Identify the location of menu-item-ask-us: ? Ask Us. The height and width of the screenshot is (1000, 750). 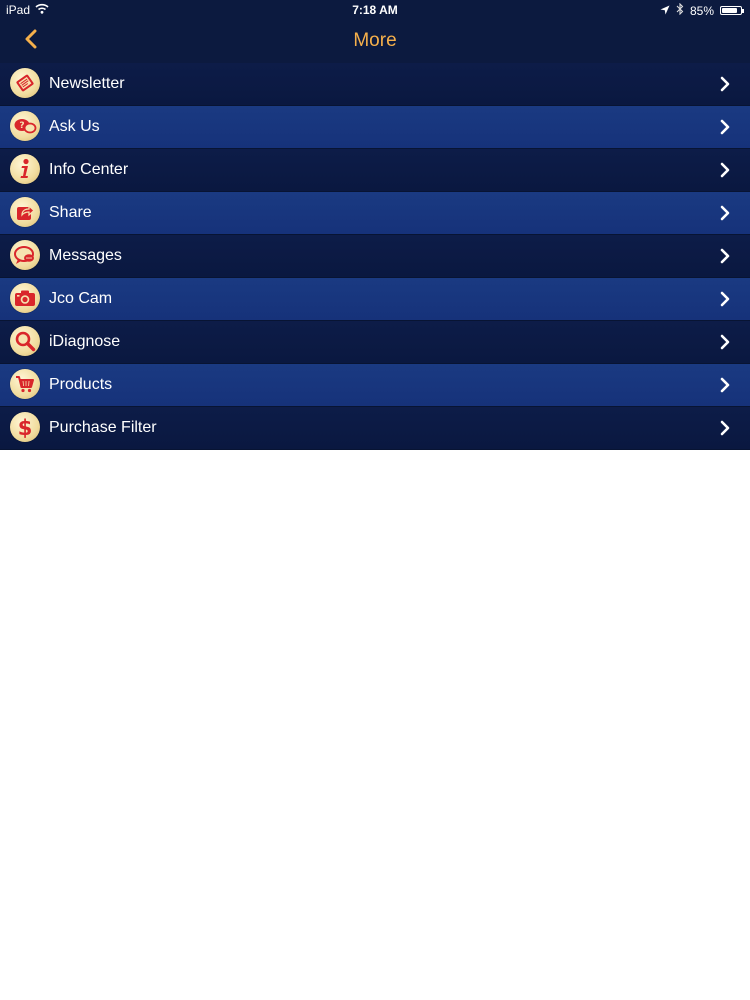
(375, 127).